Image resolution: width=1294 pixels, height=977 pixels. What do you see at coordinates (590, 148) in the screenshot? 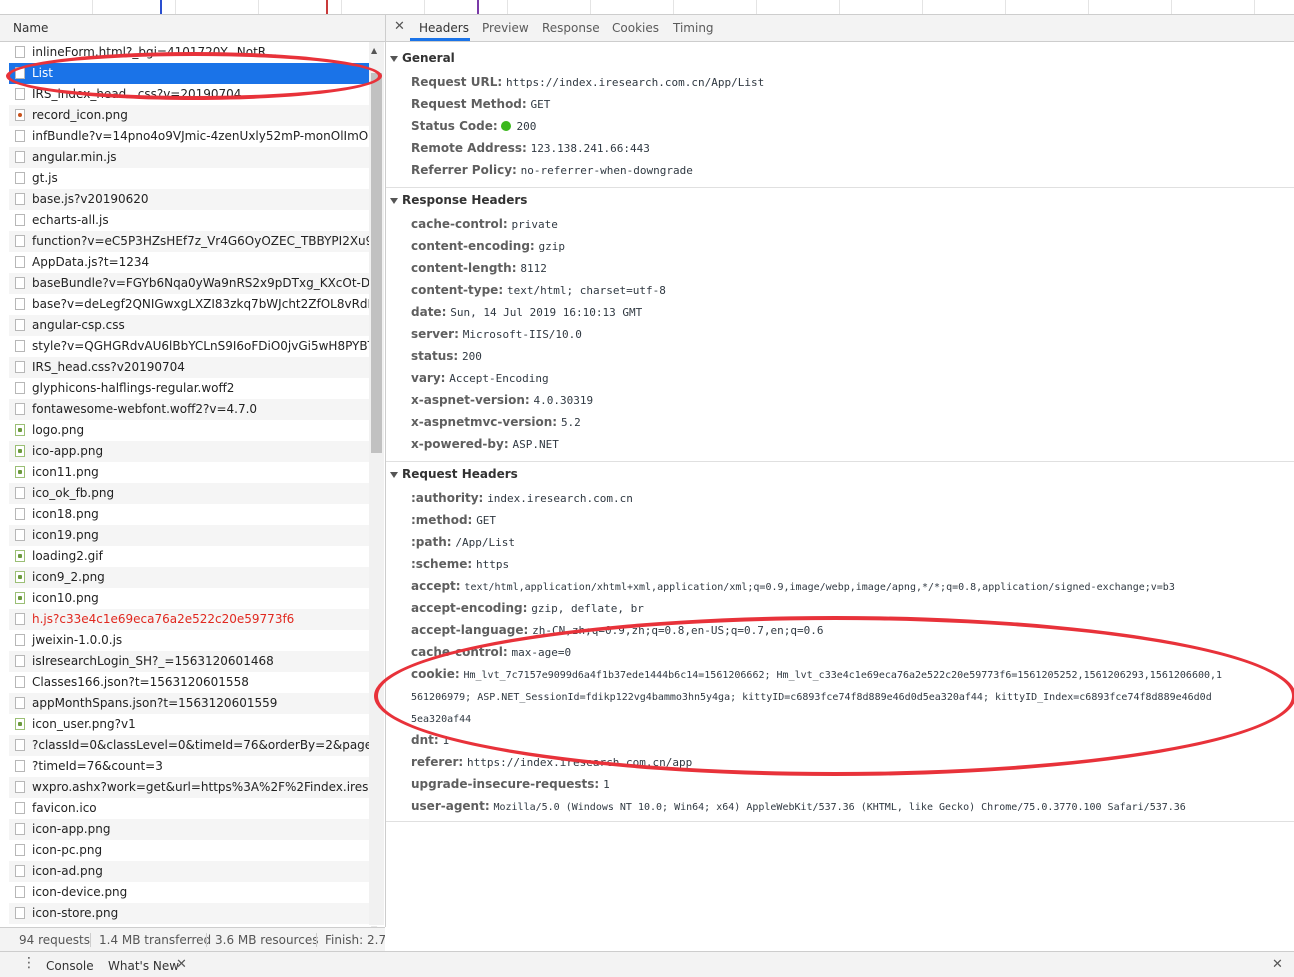
I see `header-value: 123.138.241.66:443` at bounding box center [590, 148].